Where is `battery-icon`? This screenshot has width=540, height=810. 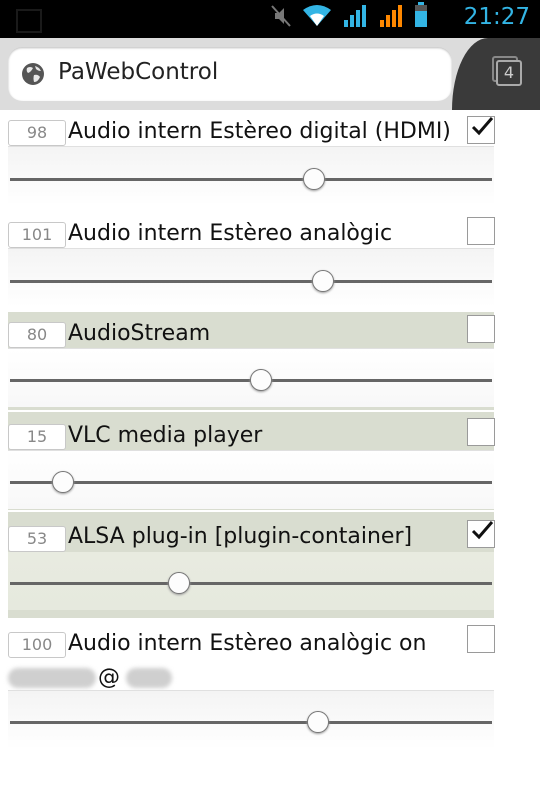
battery-icon is located at coordinates (421, 17).